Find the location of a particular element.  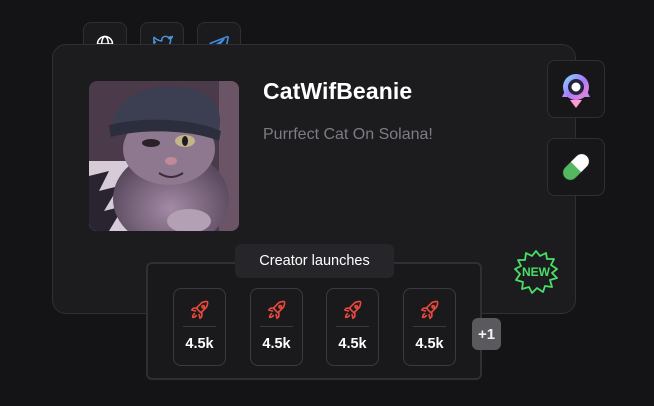

pill-button is located at coordinates (576, 167).